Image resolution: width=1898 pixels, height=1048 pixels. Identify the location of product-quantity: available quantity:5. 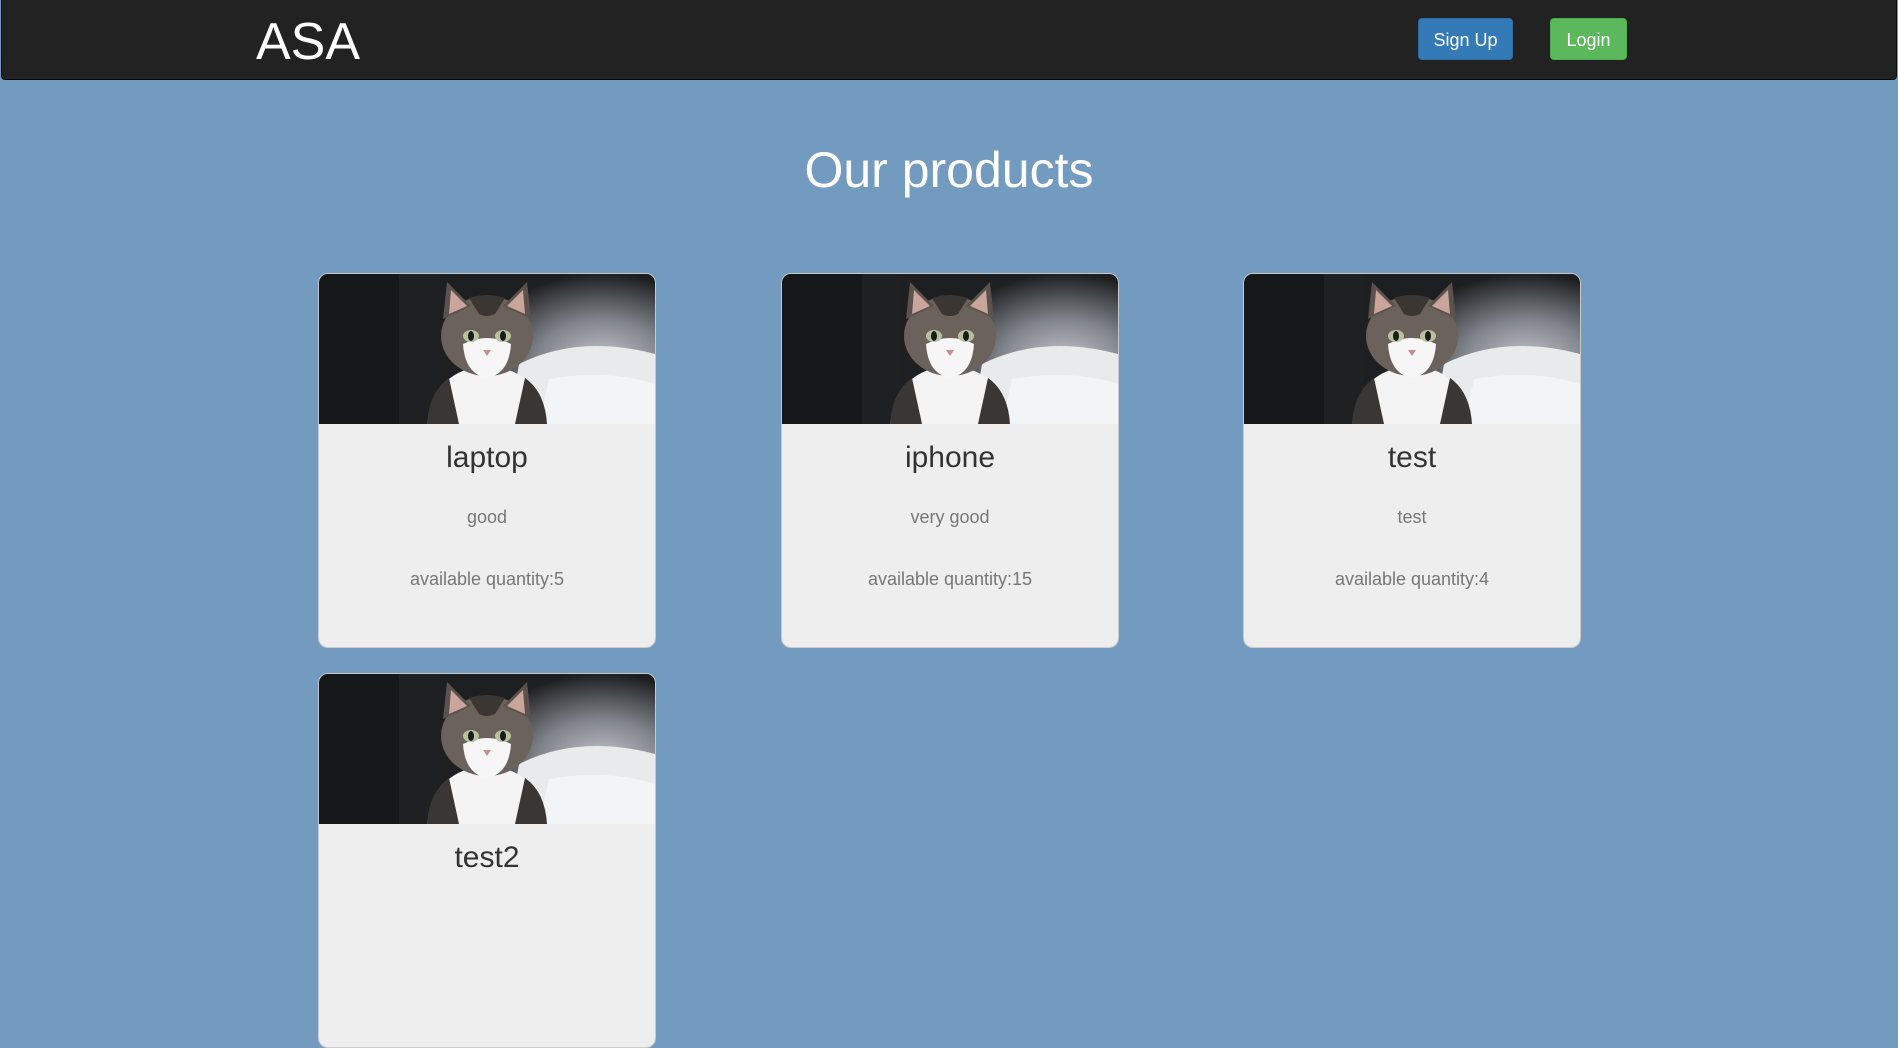
(487, 579).